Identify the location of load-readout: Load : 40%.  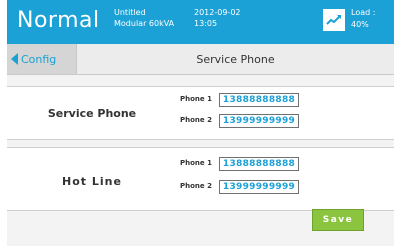
(363, 19).